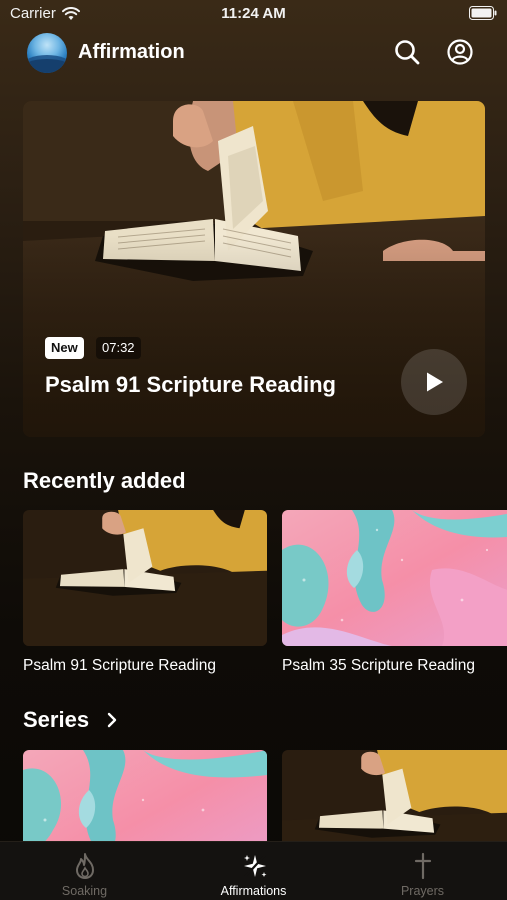 This screenshot has width=507, height=900. I want to click on flame-icon, so click(85, 866).